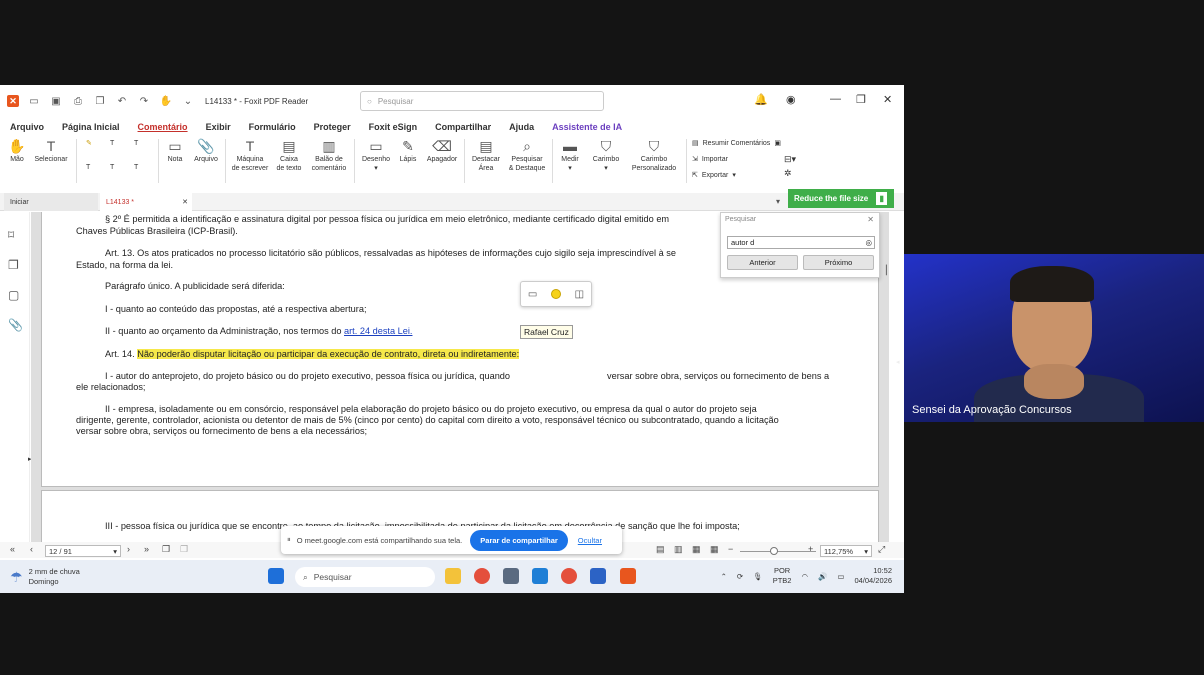  Describe the element at coordinates (887, 99) in the screenshot. I see `close-icon: ✕` at that location.